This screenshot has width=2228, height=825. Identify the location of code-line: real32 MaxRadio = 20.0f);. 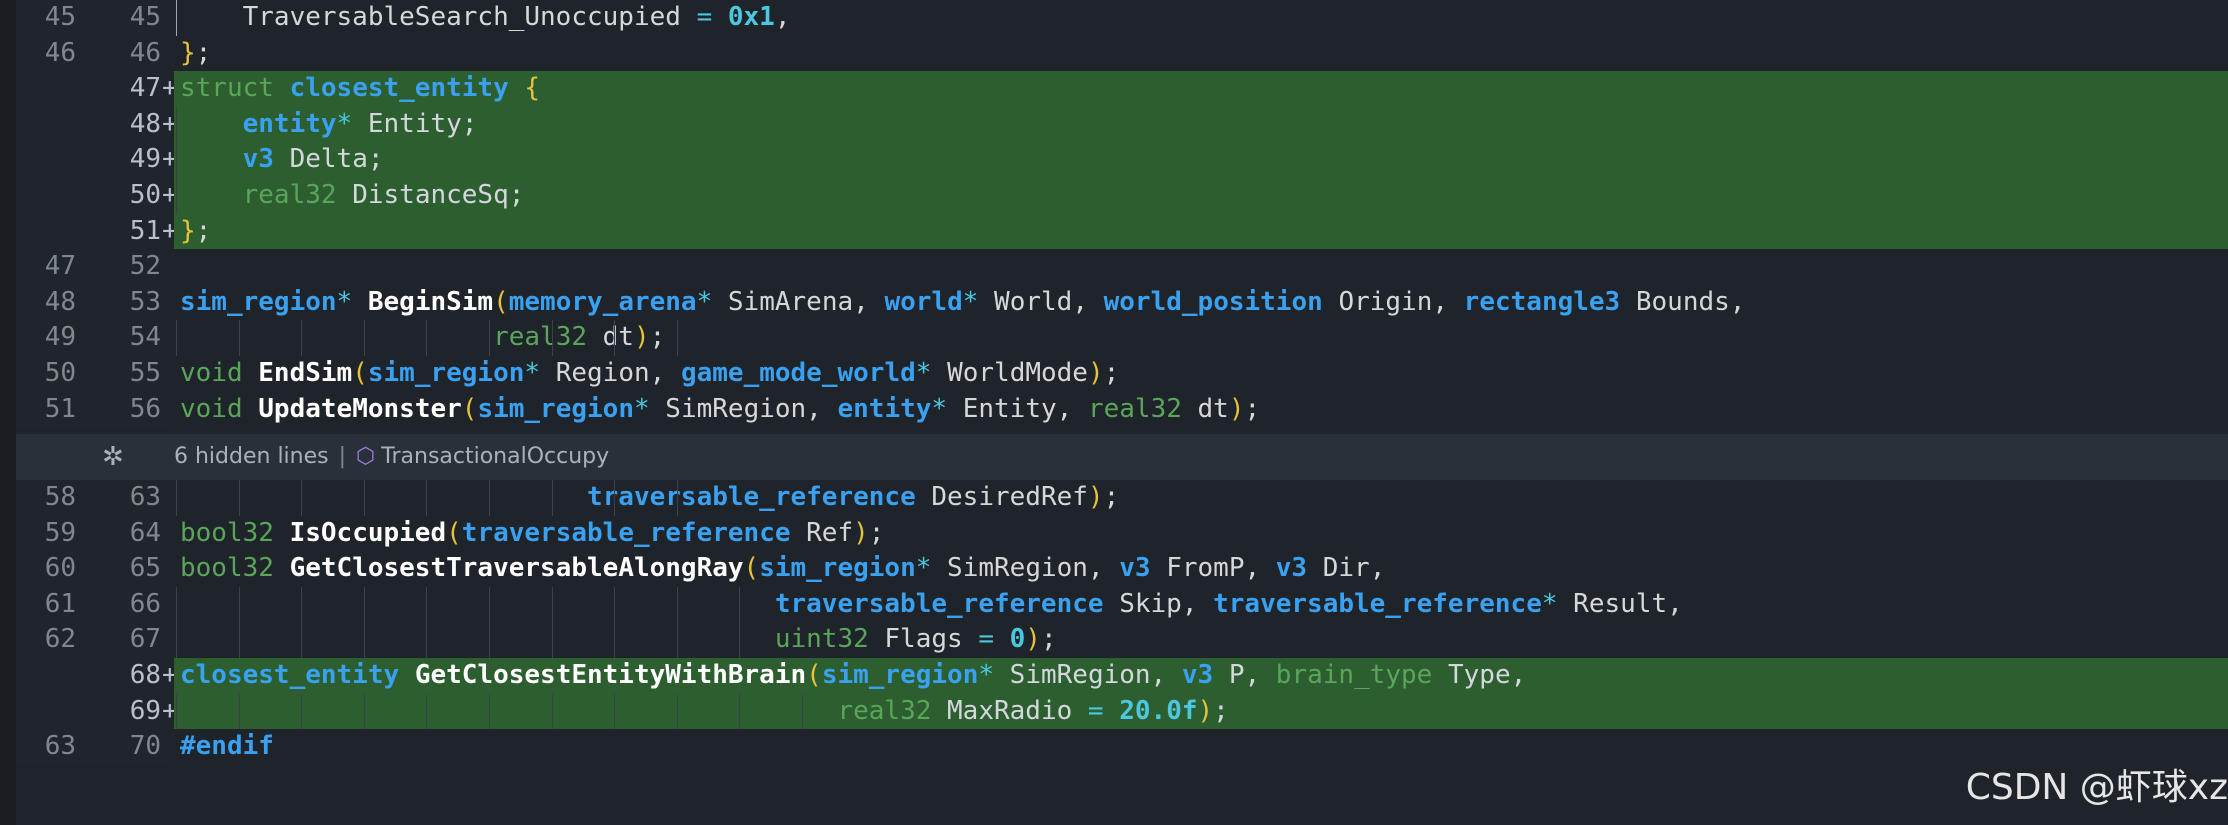
(1201, 711).